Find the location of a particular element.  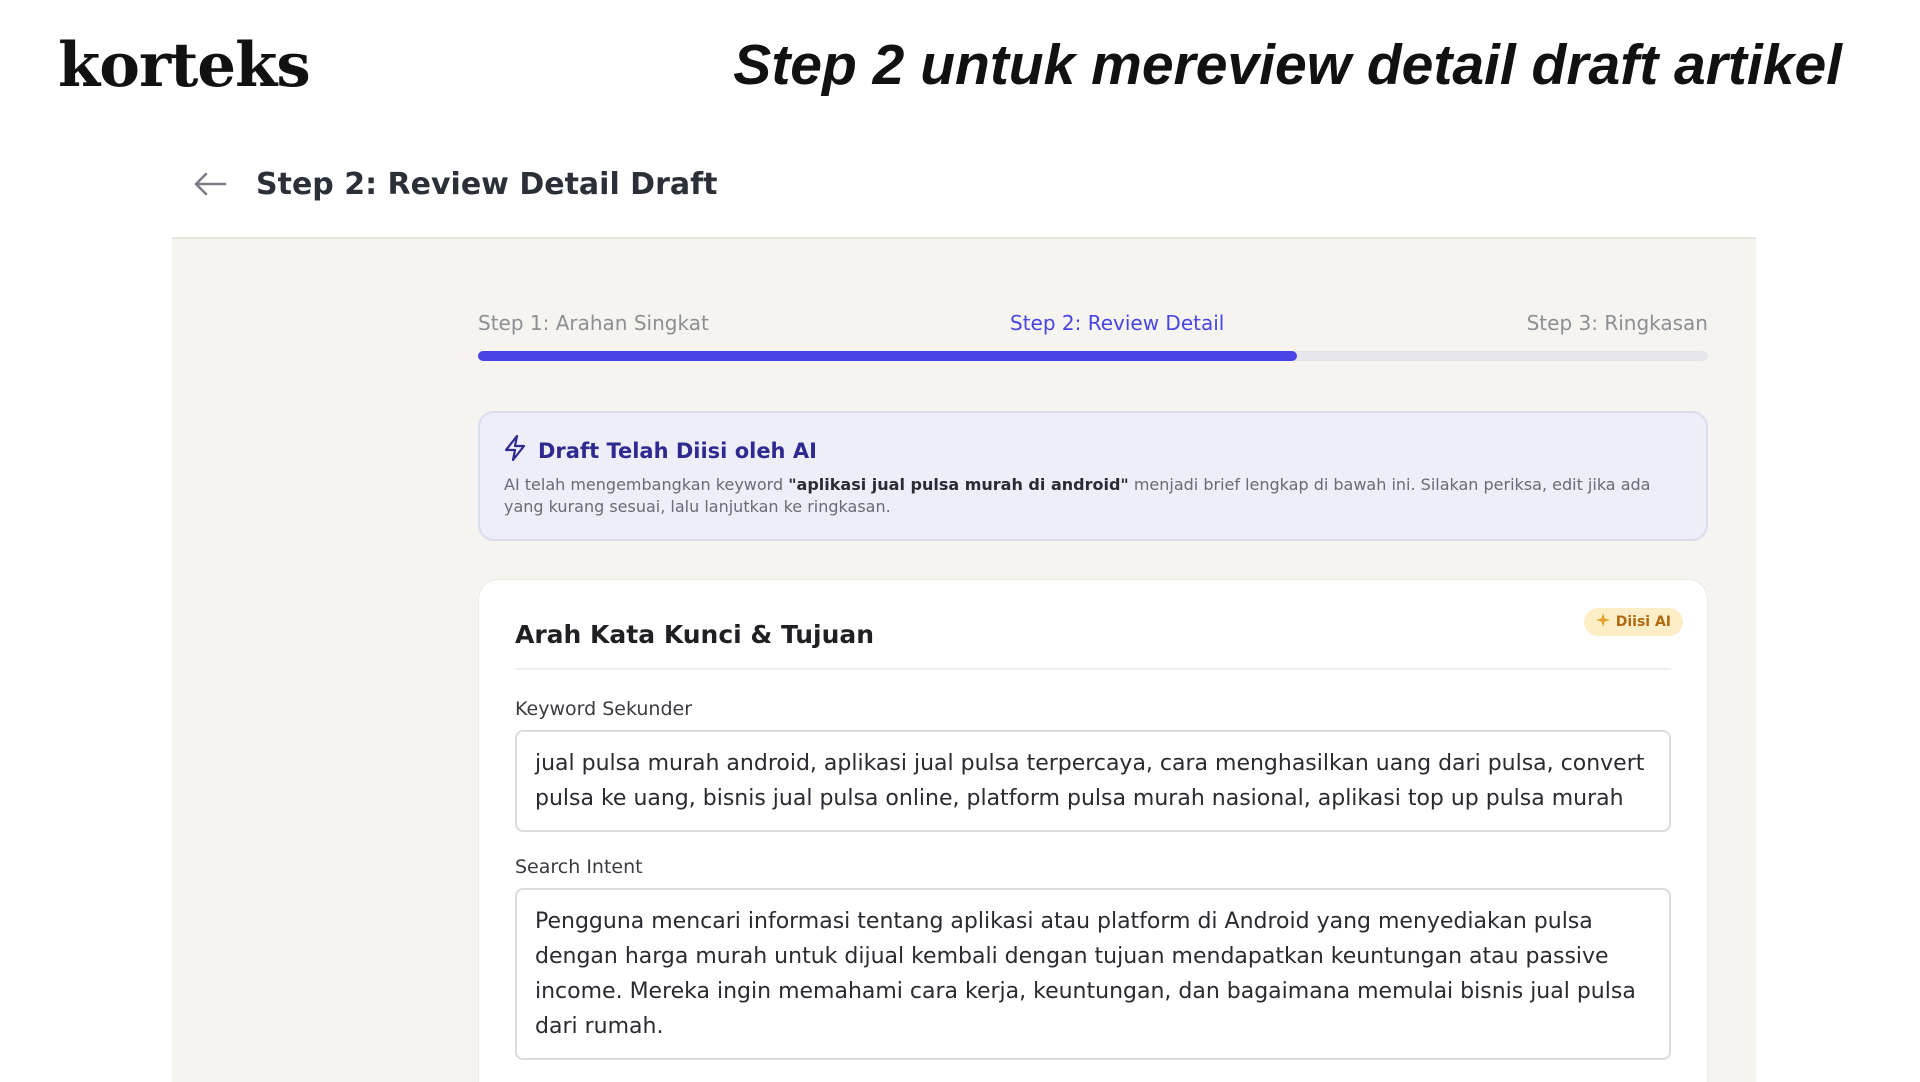

card-title: Arah Kata Kunci & Tujuan is located at coordinates (695, 634).